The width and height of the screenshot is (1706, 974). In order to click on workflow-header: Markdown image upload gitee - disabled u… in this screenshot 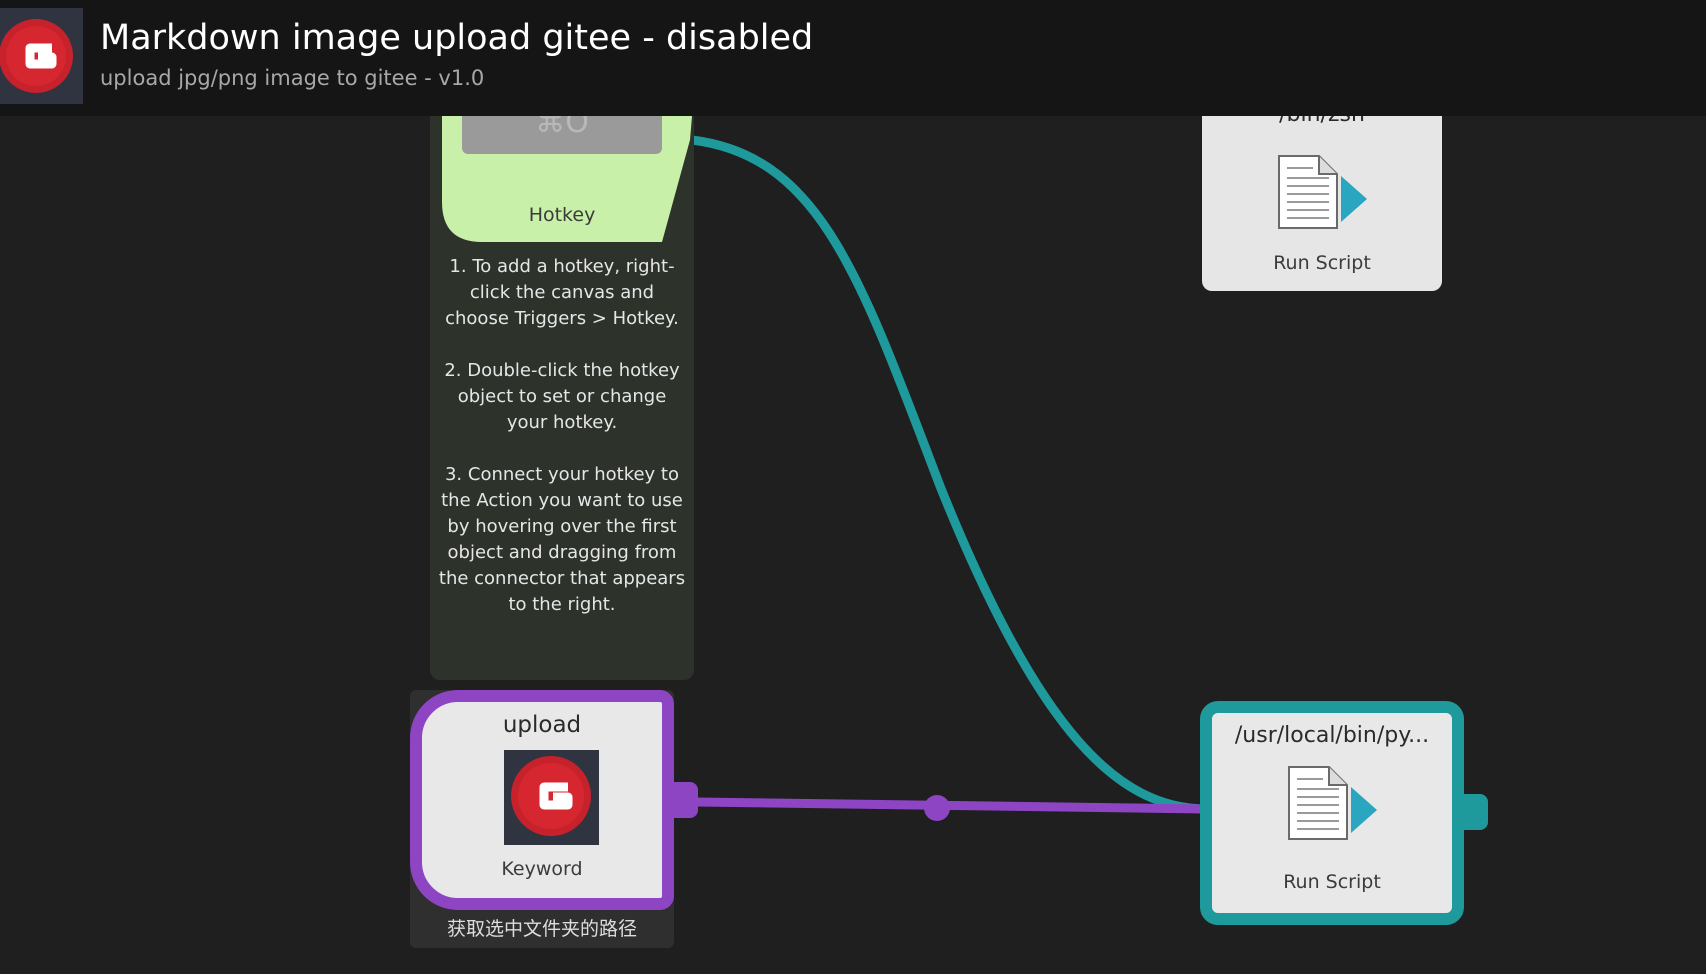, I will do `click(853, 58)`.